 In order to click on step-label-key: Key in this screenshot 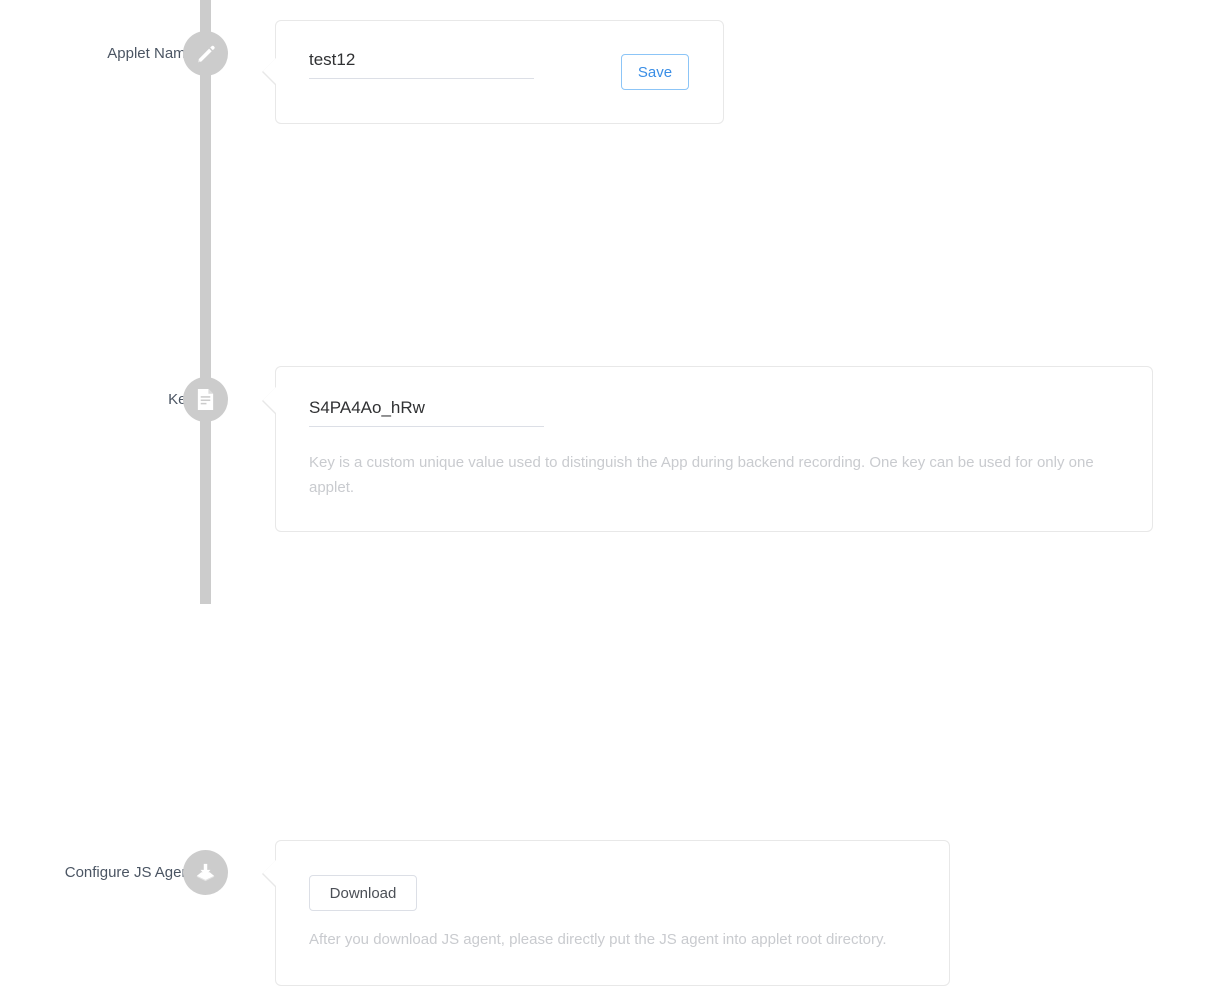, I will do `click(181, 399)`.